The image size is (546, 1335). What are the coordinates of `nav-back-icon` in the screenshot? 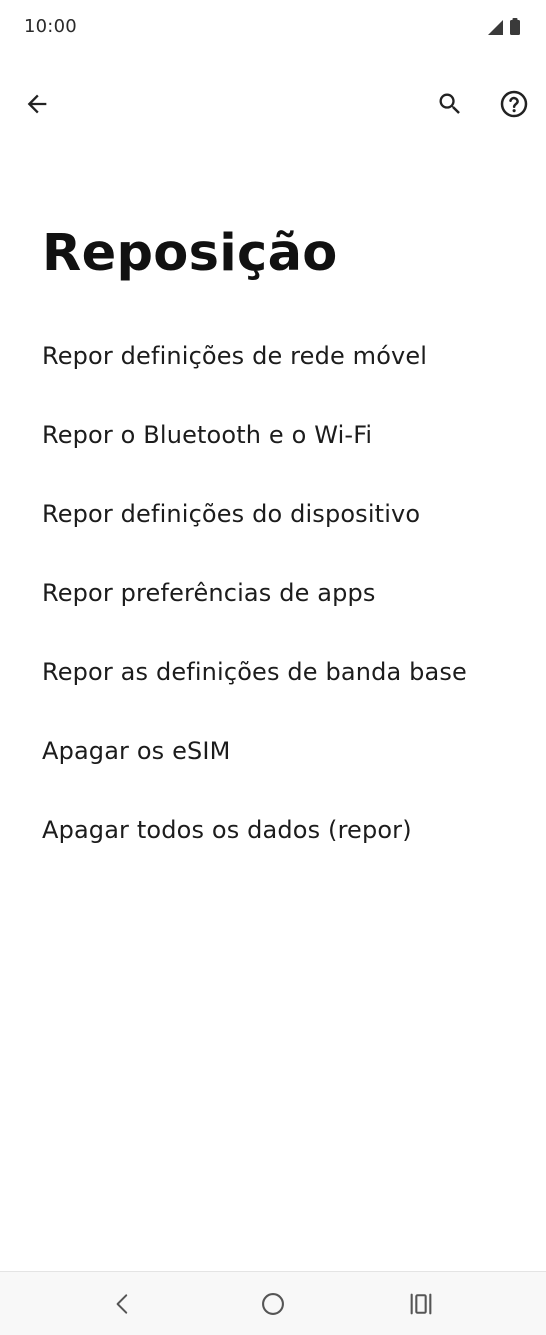 It's located at (122, 1304).